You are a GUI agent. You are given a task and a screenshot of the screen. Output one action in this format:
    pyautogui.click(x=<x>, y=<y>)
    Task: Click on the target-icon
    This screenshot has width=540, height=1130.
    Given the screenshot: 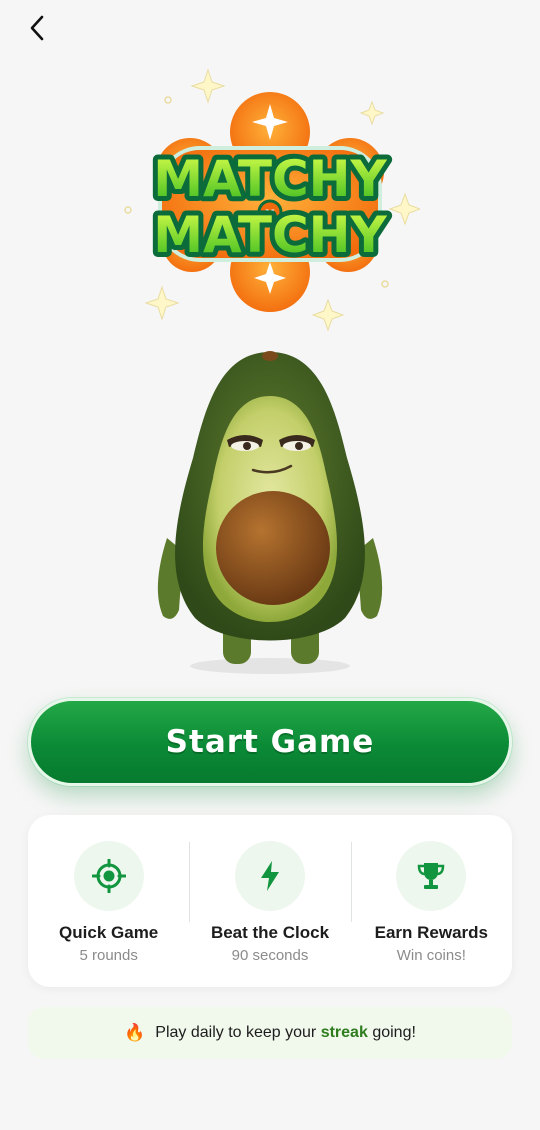 What is the action you would take?
    pyautogui.click(x=108, y=876)
    